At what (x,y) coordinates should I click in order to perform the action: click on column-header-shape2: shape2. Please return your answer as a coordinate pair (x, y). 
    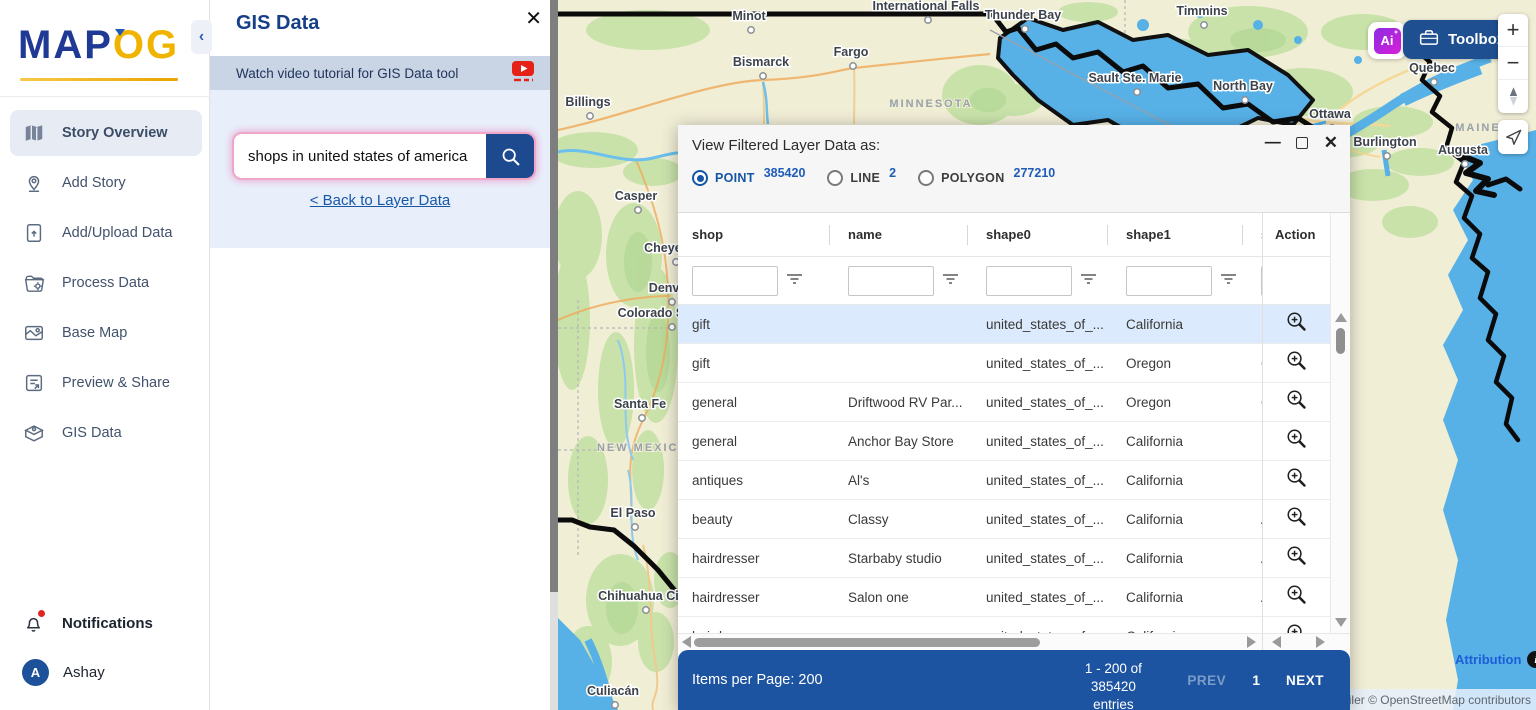
    Looking at the image, I should click on (1254, 235).